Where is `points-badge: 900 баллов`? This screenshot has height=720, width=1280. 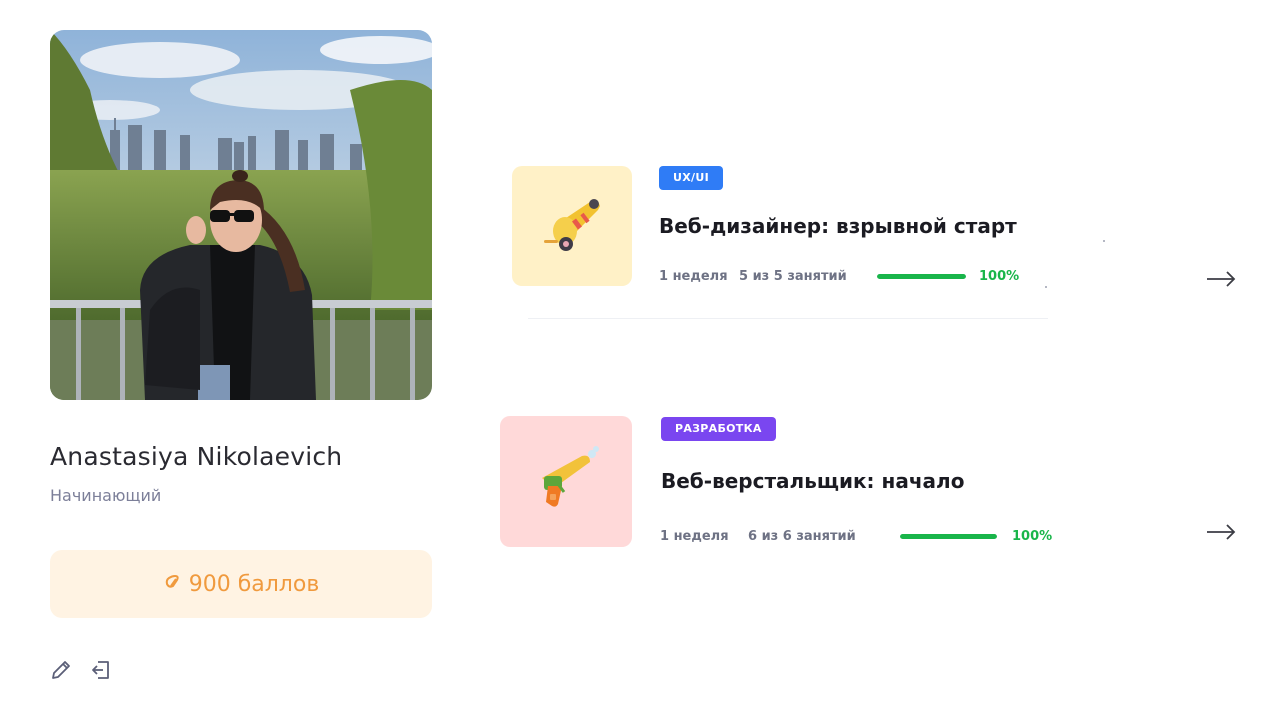
points-badge: 900 баллов is located at coordinates (241, 584).